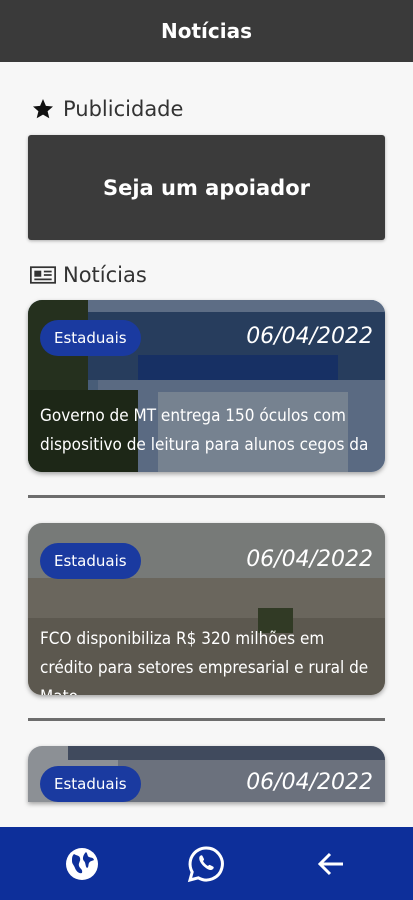 The image size is (413, 900). I want to click on newspaper-icon, so click(43, 275).